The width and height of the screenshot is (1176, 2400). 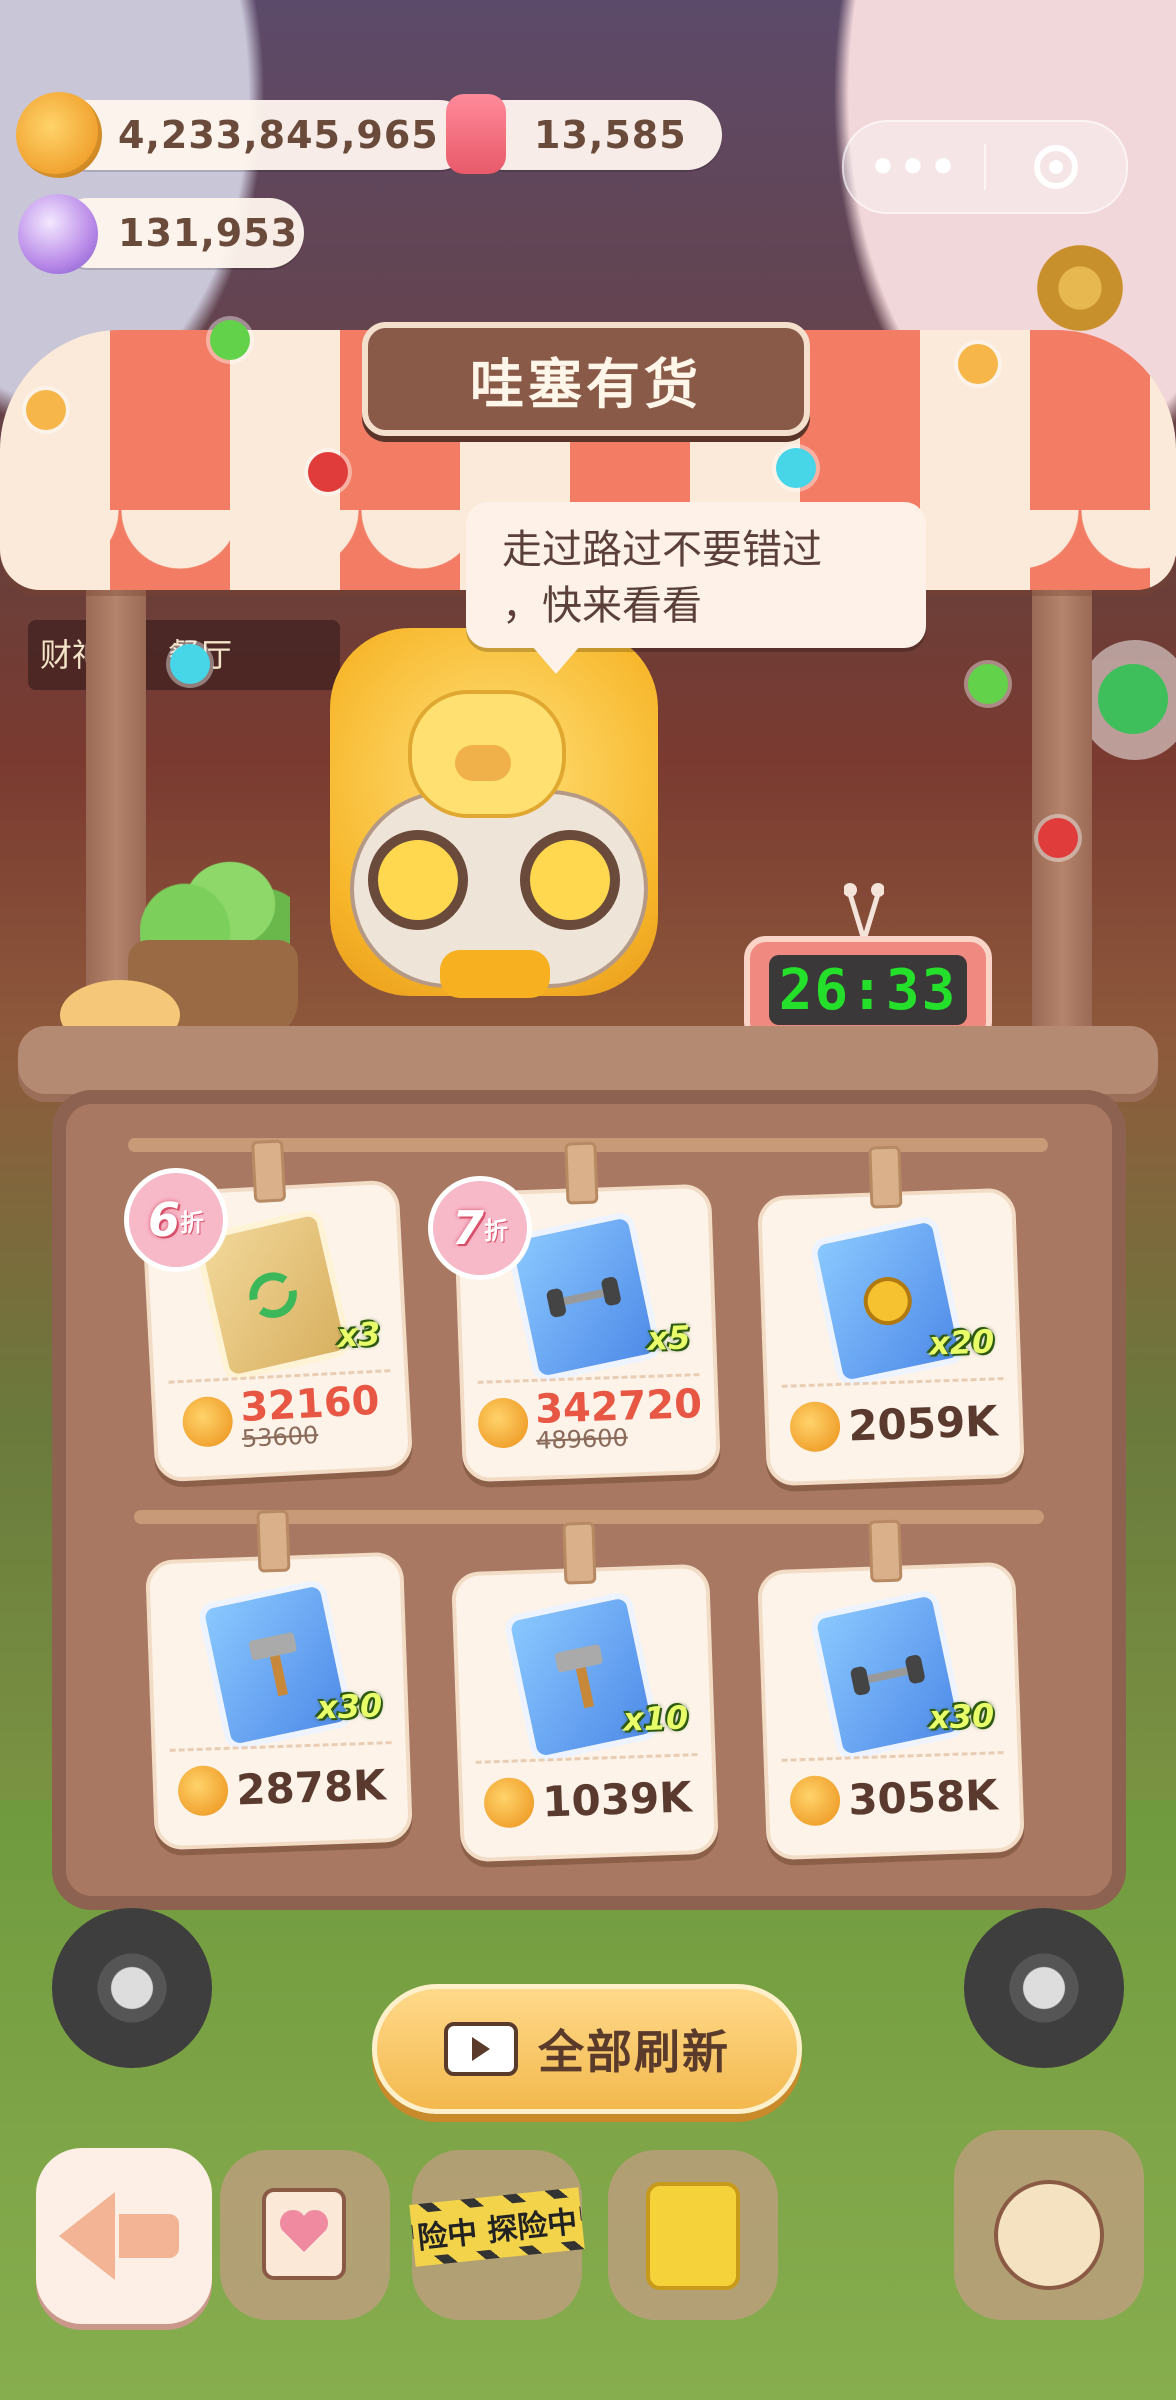 I want to click on shop-item-card: x30 2878K, so click(x=279, y=1680).